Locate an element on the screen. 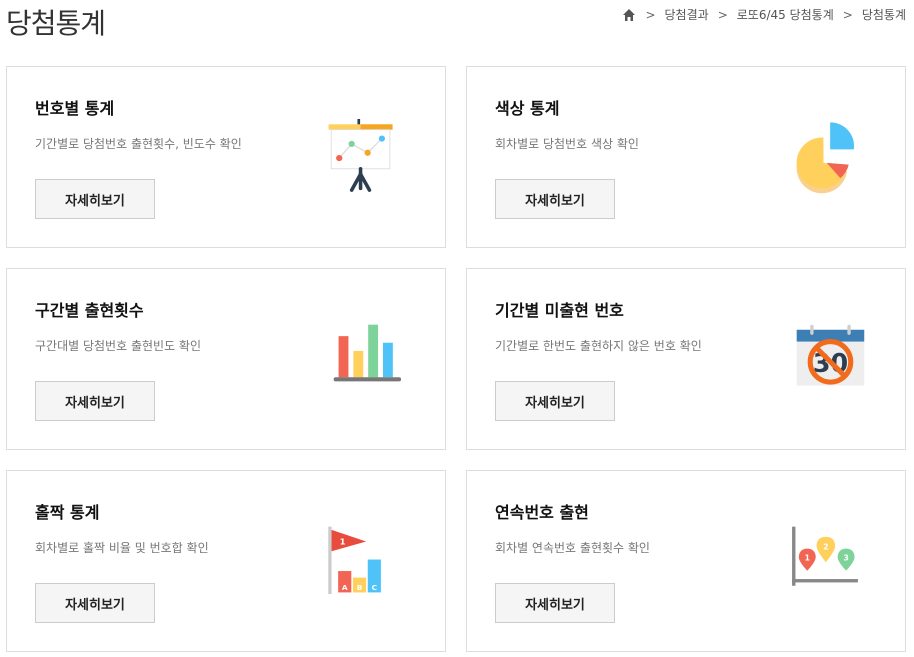  card-number-stats: 번호별 통계 기간별로 당첨번호 출현횟수, 빈도수 확인 자세히보기 is located at coordinates (226, 157).